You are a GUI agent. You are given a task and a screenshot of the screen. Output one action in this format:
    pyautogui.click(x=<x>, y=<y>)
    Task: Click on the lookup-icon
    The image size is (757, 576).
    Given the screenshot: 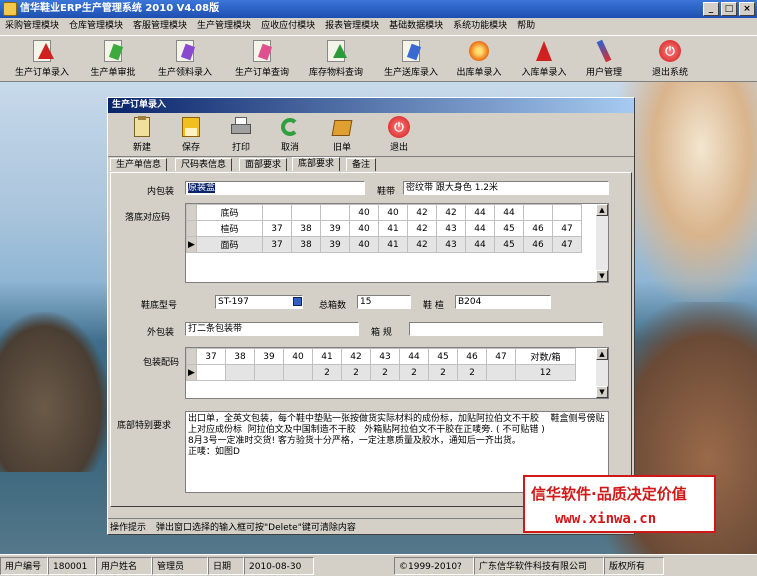 What is the action you would take?
    pyautogui.click(x=297, y=301)
    